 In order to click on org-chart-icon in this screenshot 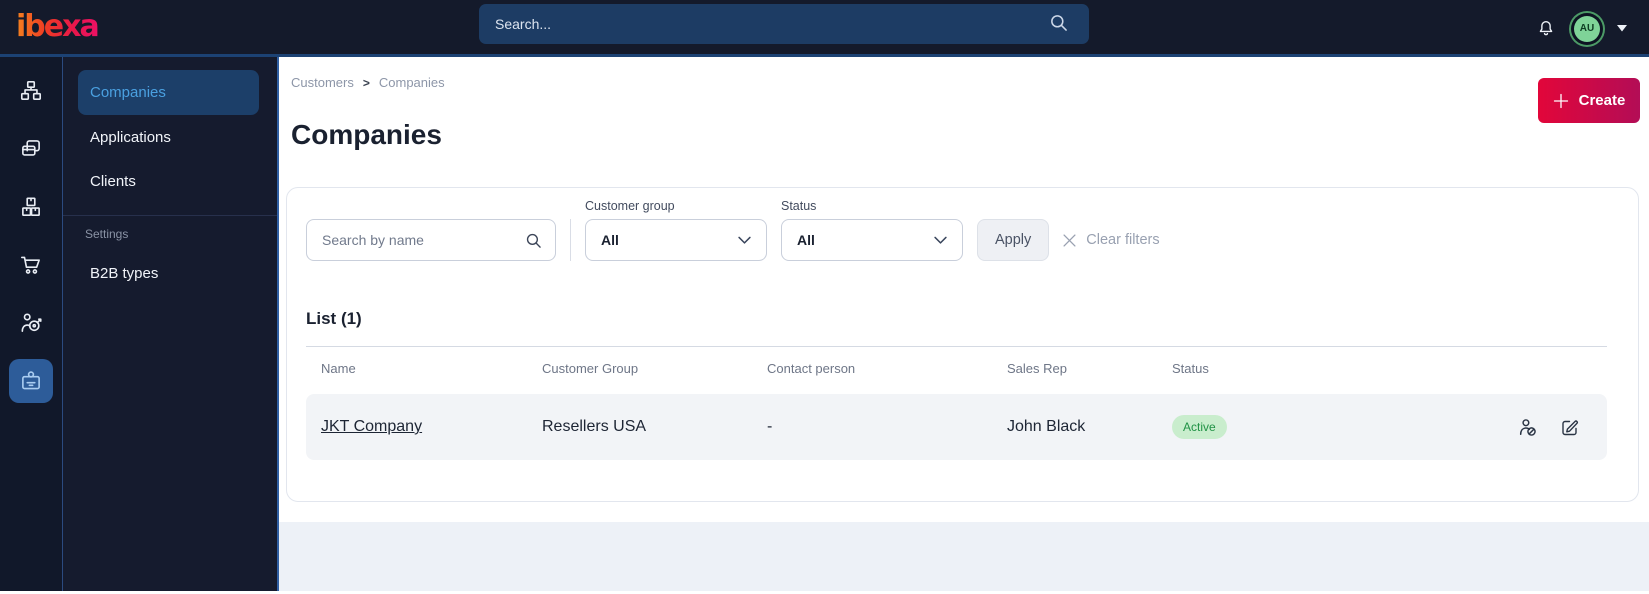, I will do `click(31, 91)`.